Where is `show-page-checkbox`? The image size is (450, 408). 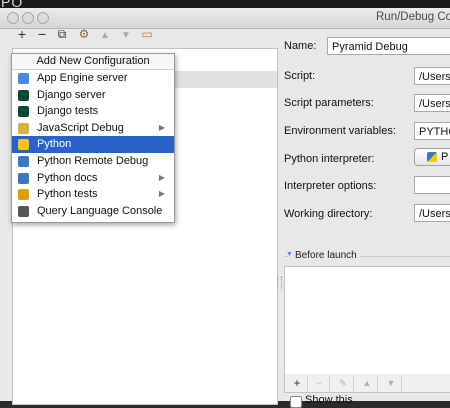 show-page-checkbox is located at coordinates (296, 402).